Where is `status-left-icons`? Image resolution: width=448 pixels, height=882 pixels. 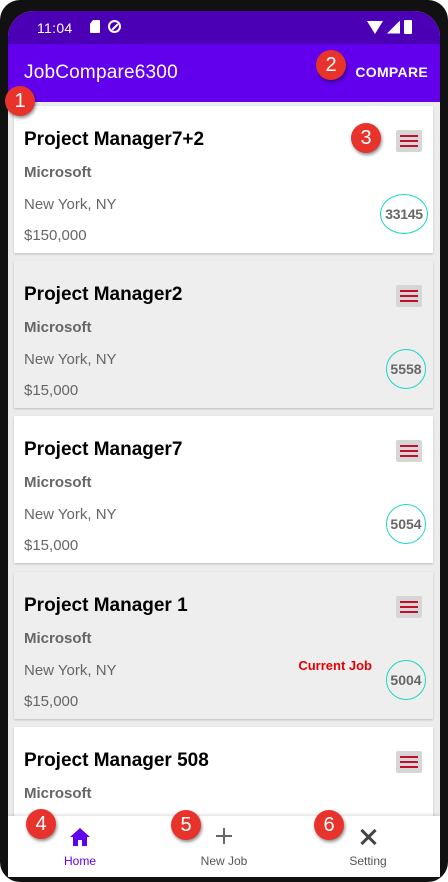 status-left-icons is located at coordinates (105, 26).